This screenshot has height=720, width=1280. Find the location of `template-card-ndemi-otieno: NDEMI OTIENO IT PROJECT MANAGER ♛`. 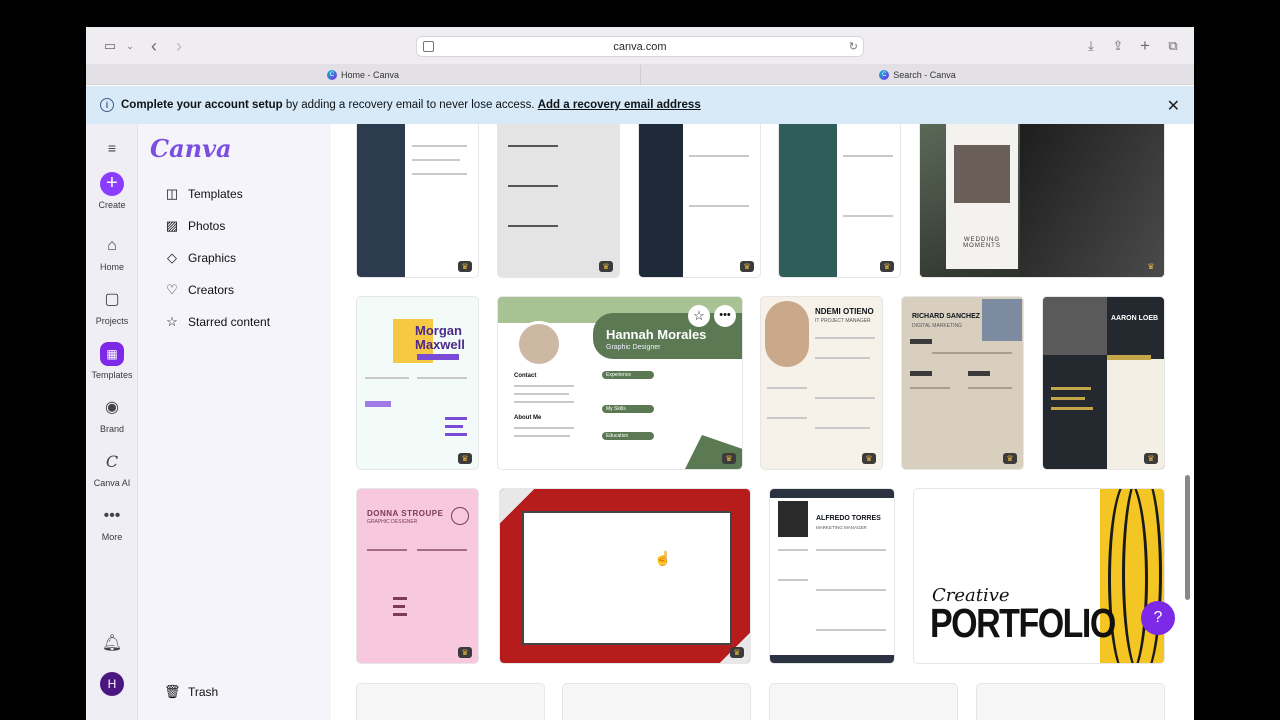

template-card-ndemi-otieno: NDEMI OTIENO IT PROJECT MANAGER ♛ is located at coordinates (821, 383).